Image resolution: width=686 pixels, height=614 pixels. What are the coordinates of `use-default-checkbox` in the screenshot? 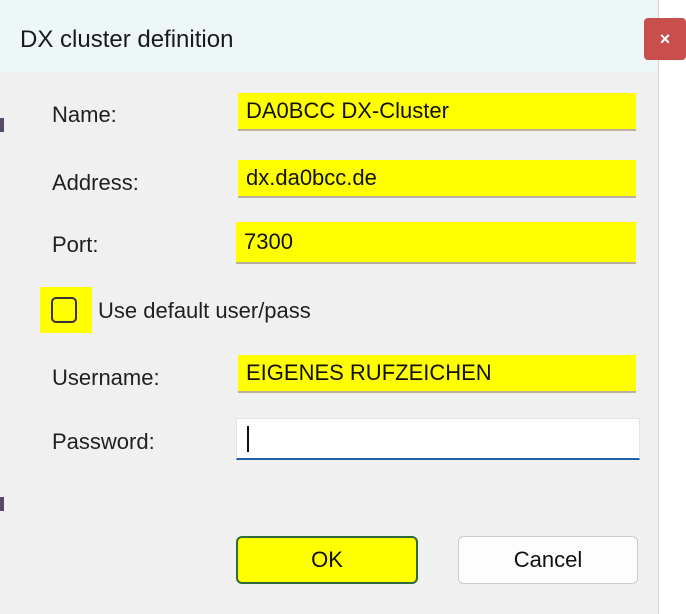 It's located at (64, 310).